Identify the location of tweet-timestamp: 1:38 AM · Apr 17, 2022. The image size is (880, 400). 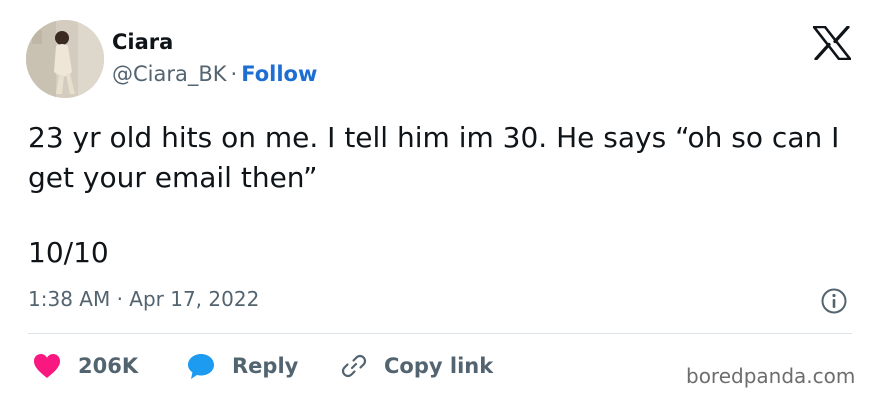
(143, 299).